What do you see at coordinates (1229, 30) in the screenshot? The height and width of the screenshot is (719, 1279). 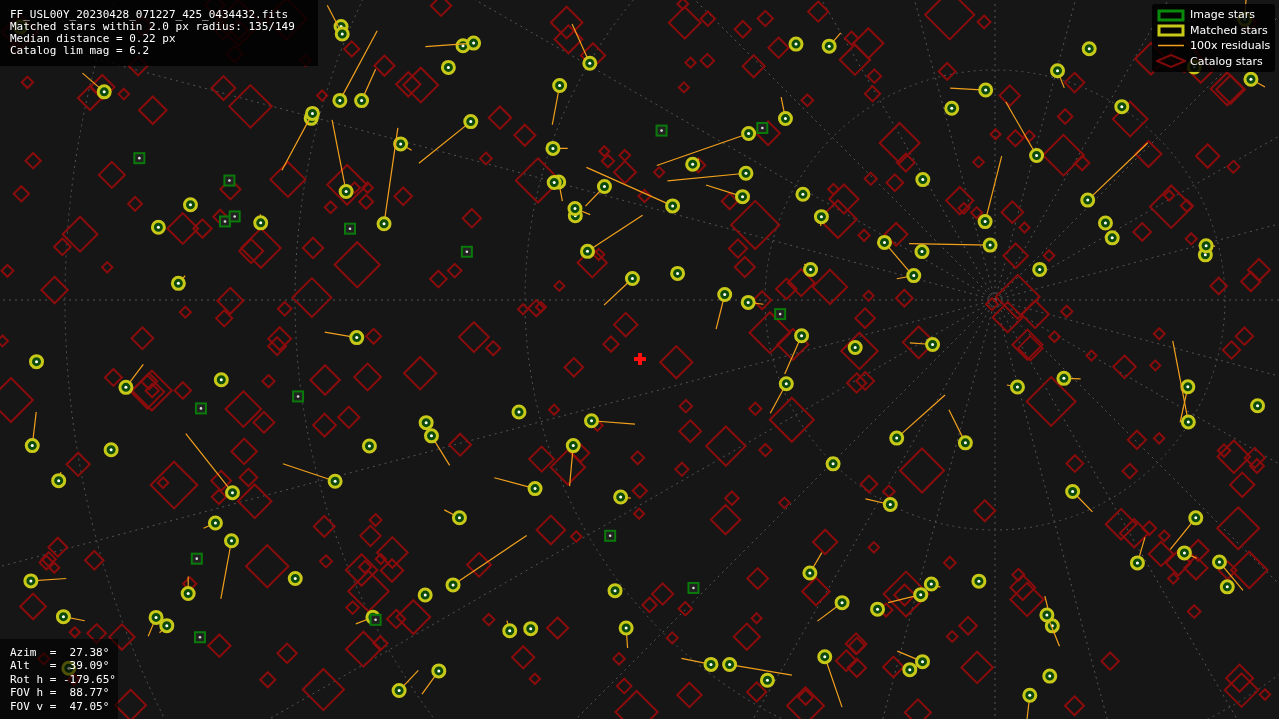 I see `legend-label: Matched stars` at bounding box center [1229, 30].